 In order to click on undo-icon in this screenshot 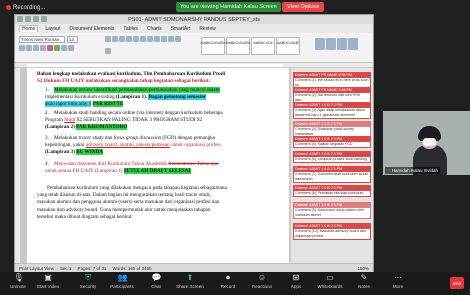, I will do `click(28, 19)`.